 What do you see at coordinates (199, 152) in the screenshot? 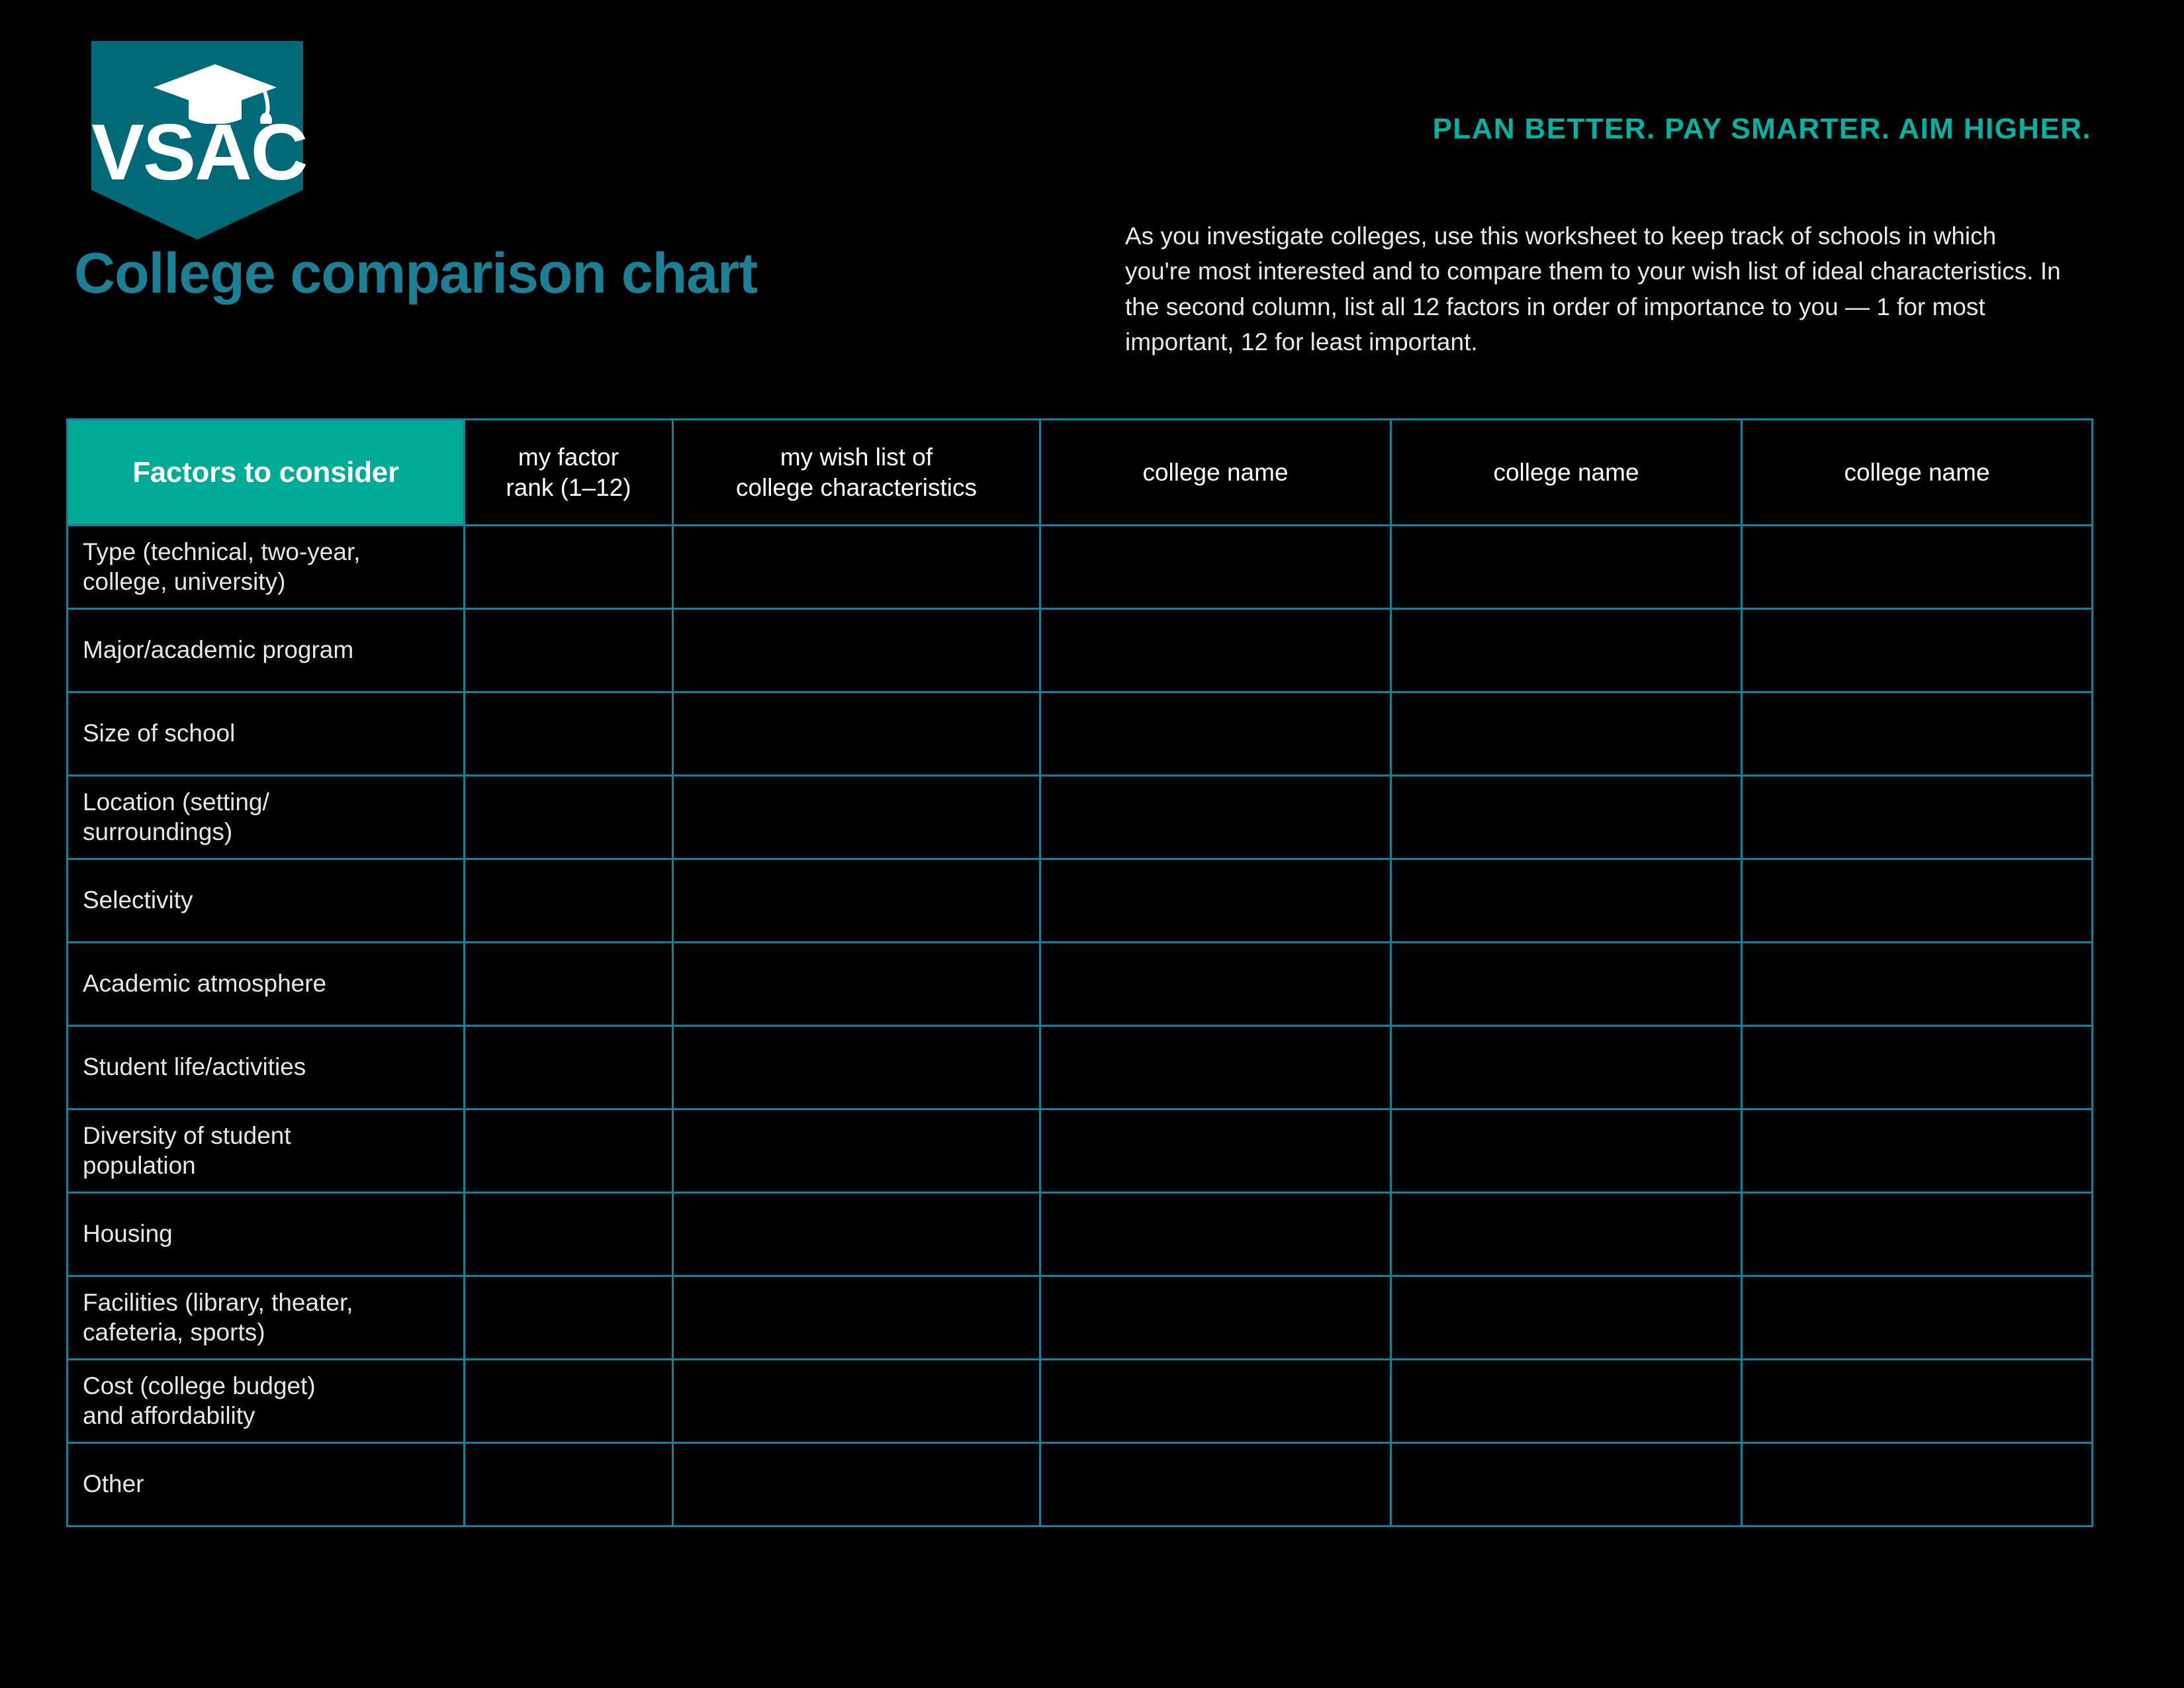
I see `logo-wordmark: VSAC` at bounding box center [199, 152].